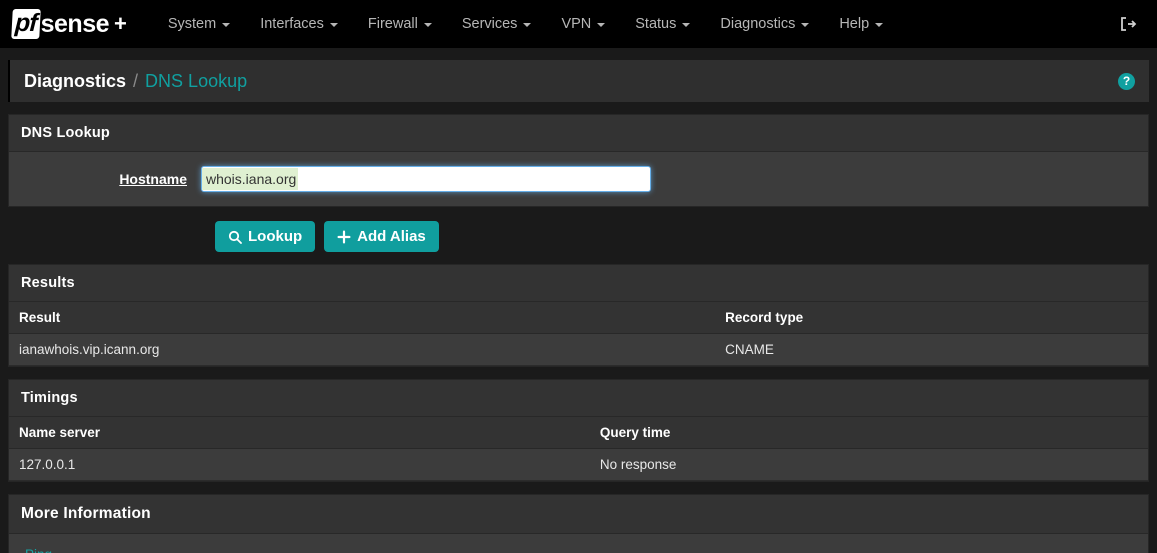  Describe the element at coordinates (854, 24) in the screenshot. I see `nav-item-label: Help` at that location.